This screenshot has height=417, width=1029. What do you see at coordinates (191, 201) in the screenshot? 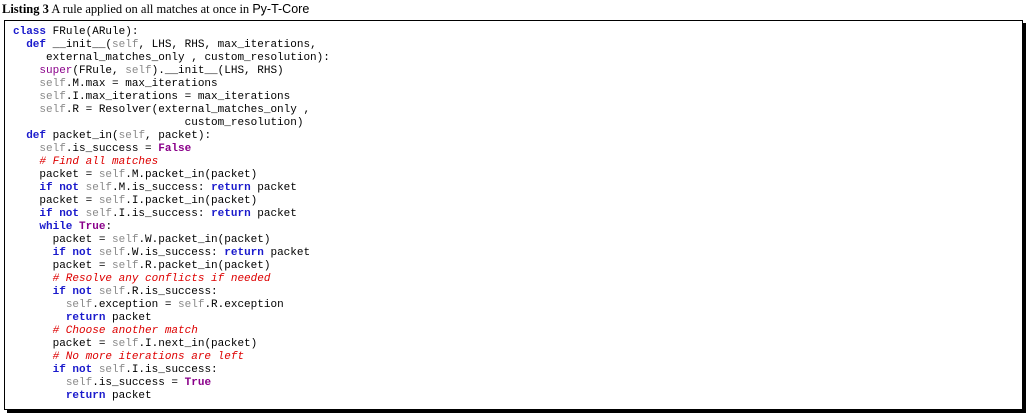
I see `code-token-plain: .I.packet_in(packet)` at bounding box center [191, 201].